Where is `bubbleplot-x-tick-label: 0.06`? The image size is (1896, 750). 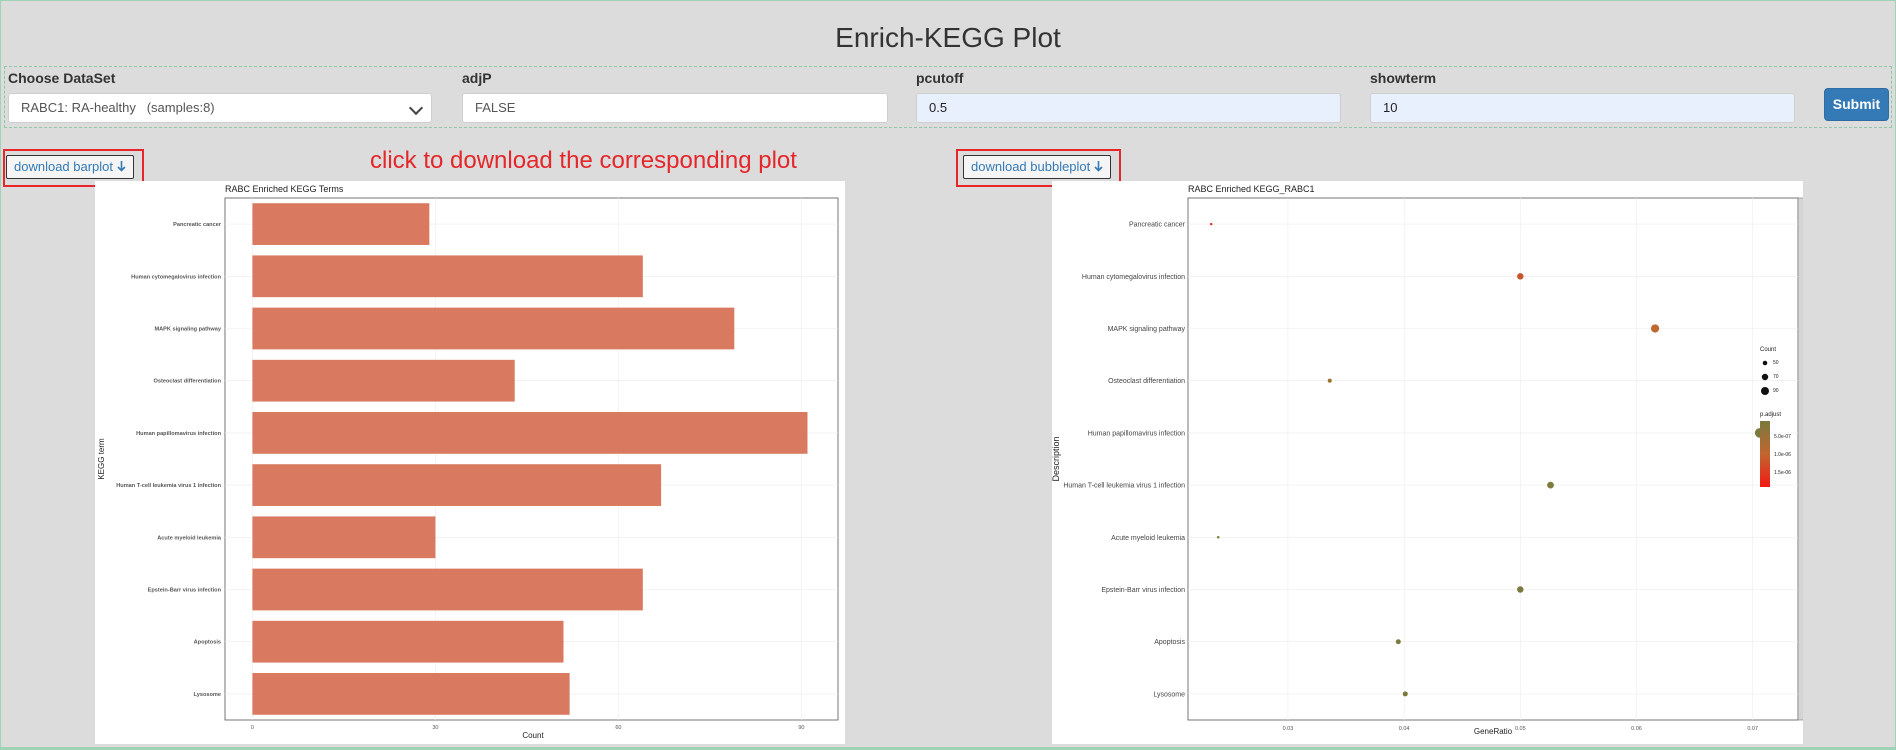
bubbleplot-x-tick-label: 0.06 is located at coordinates (1636, 729).